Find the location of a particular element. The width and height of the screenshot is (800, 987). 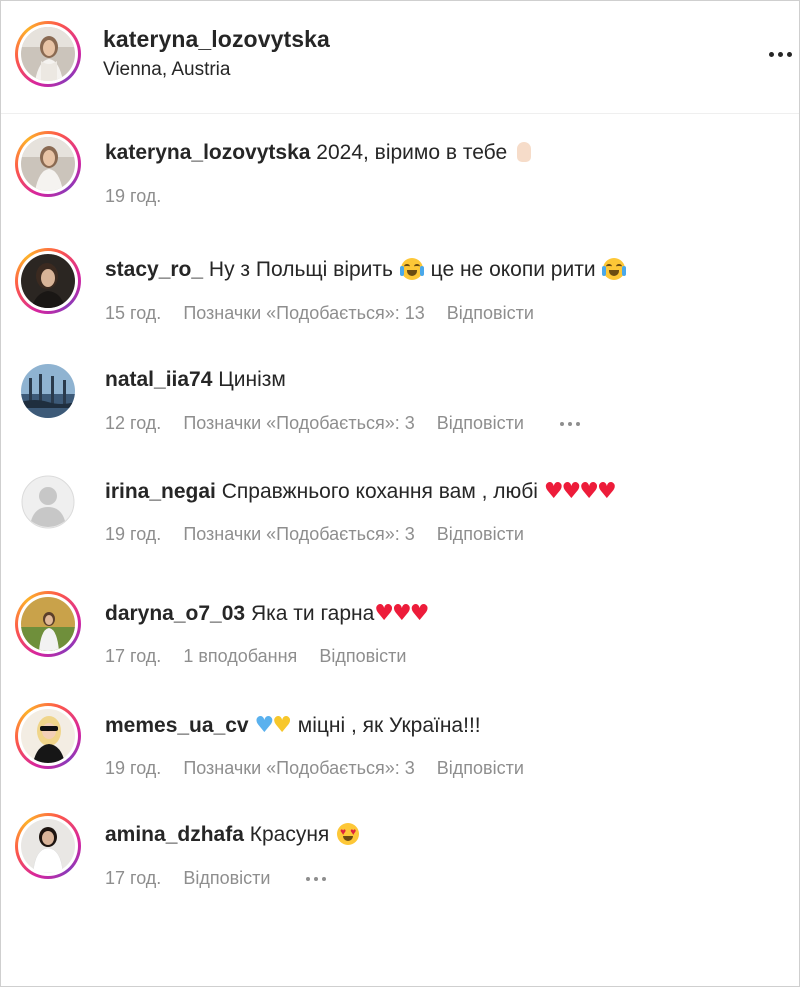

comment-username: memes_ua_cv is located at coordinates (177, 725).